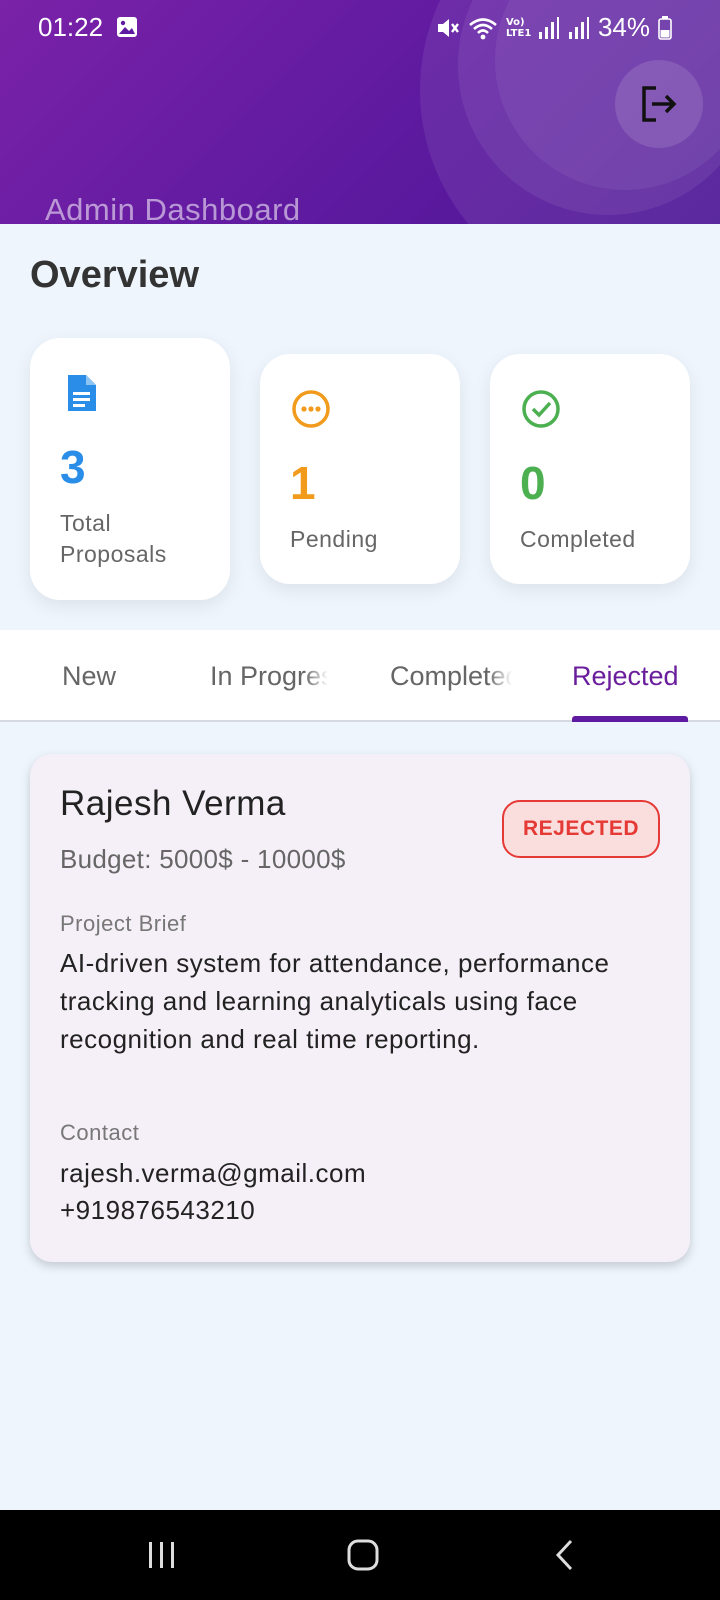 This screenshot has height=1600, width=720. Describe the element at coordinates (533, 483) in the screenshot. I see `stat-value-completed: 0` at that location.